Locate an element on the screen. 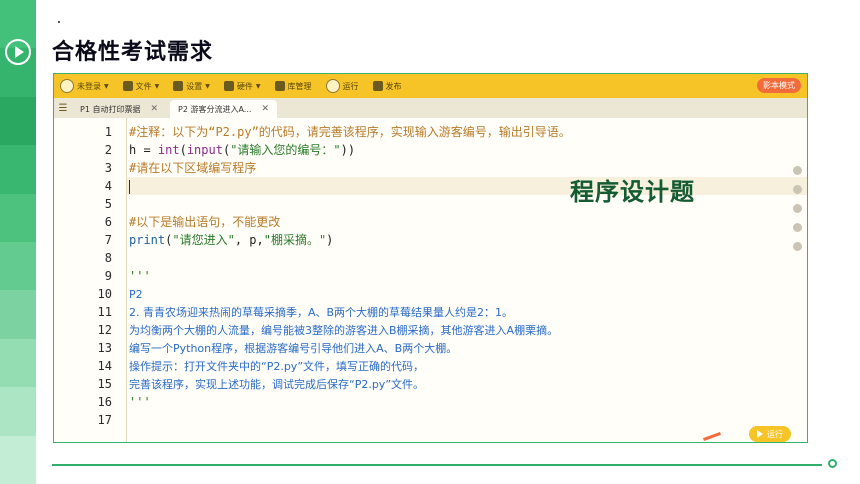 This screenshot has height=484, width=860. redo-icon is located at coordinates (797, 189).